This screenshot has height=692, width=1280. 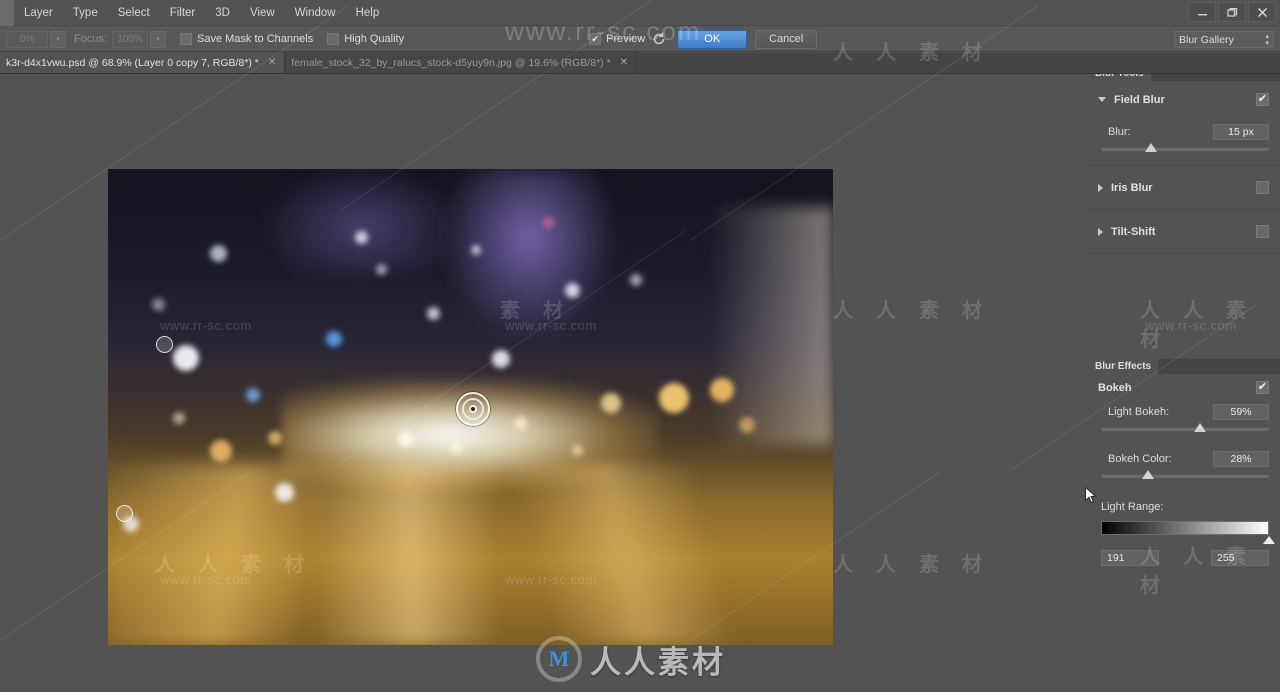 I want to click on opacity-field: 0%, so click(x=27, y=39).